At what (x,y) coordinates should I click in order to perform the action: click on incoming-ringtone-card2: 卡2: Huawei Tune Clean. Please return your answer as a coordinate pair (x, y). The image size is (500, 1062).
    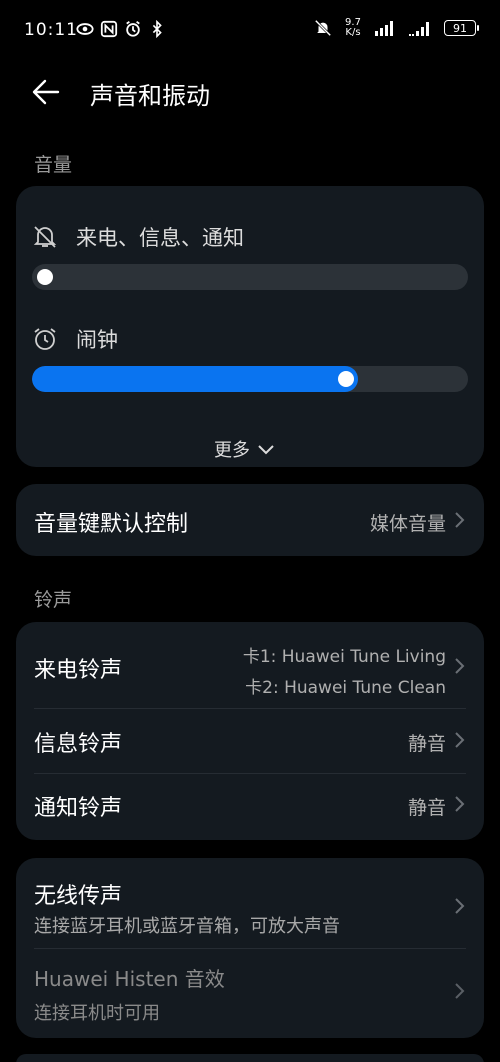
    Looking at the image, I should click on (345, 688).